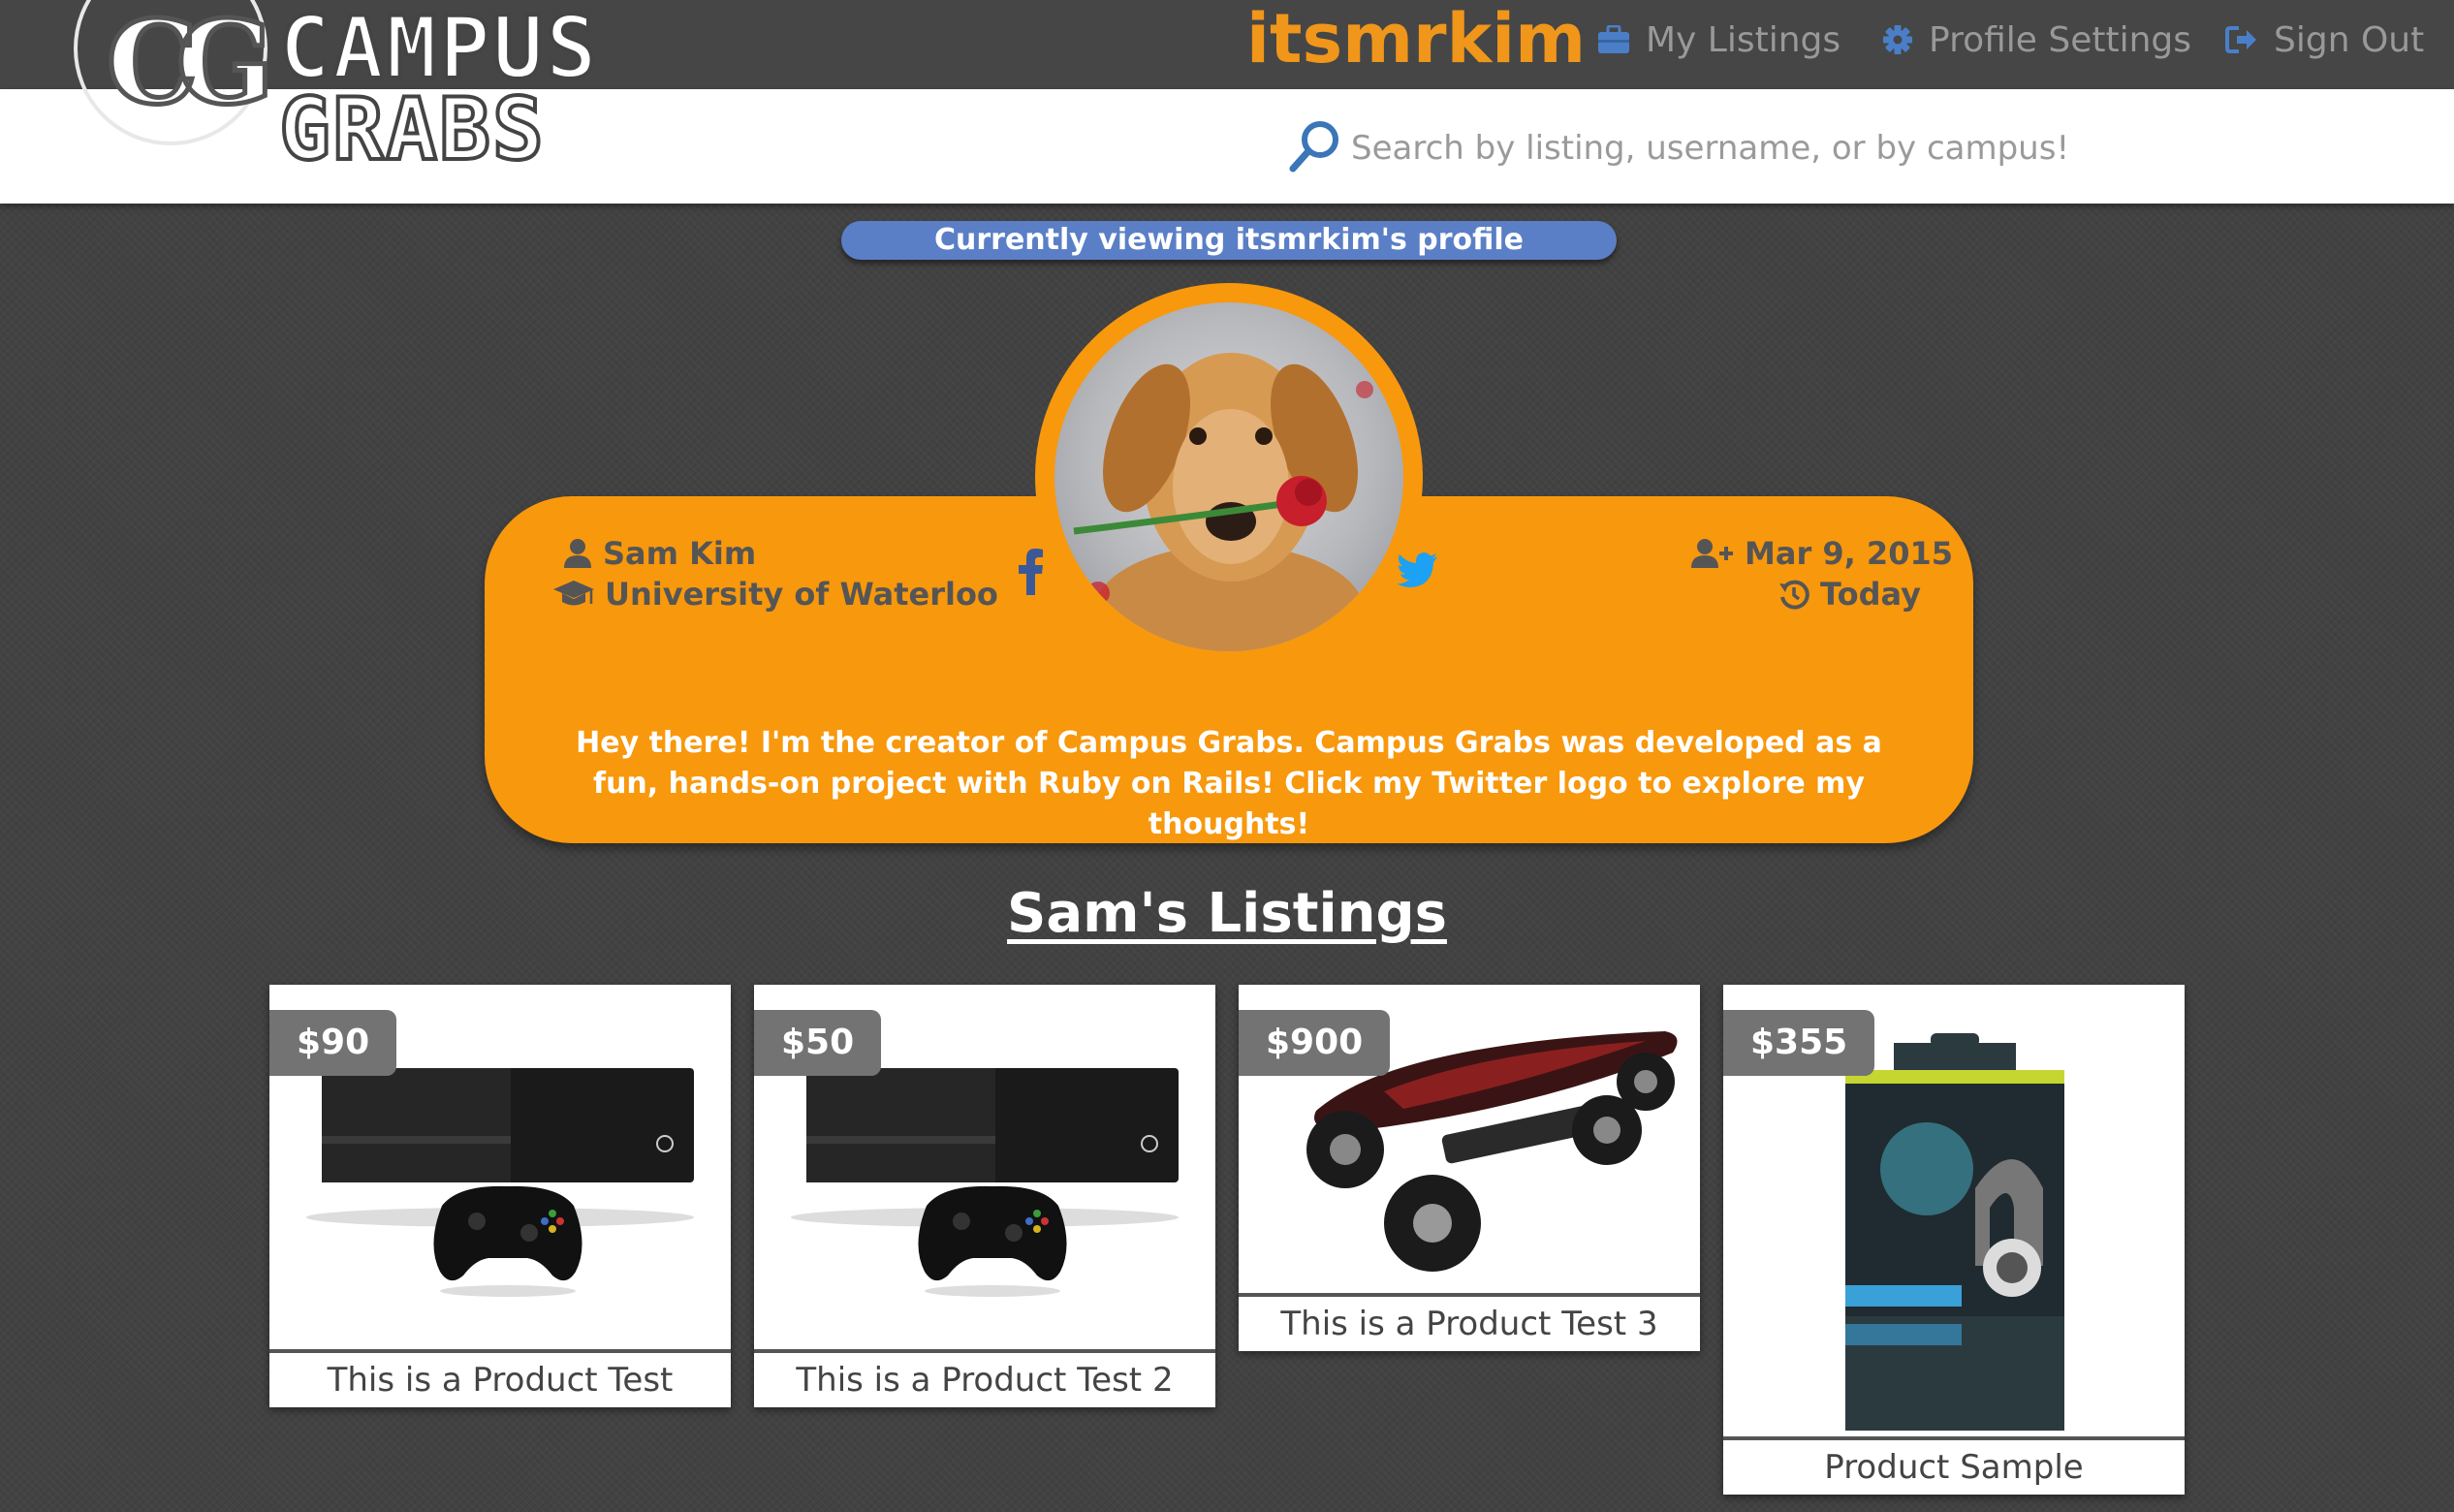 The image size is (2454, 1512). What do you see at coordinates (1835, 148) in the screenshot?
I see `search-input` at bounding box center [1835, 148].